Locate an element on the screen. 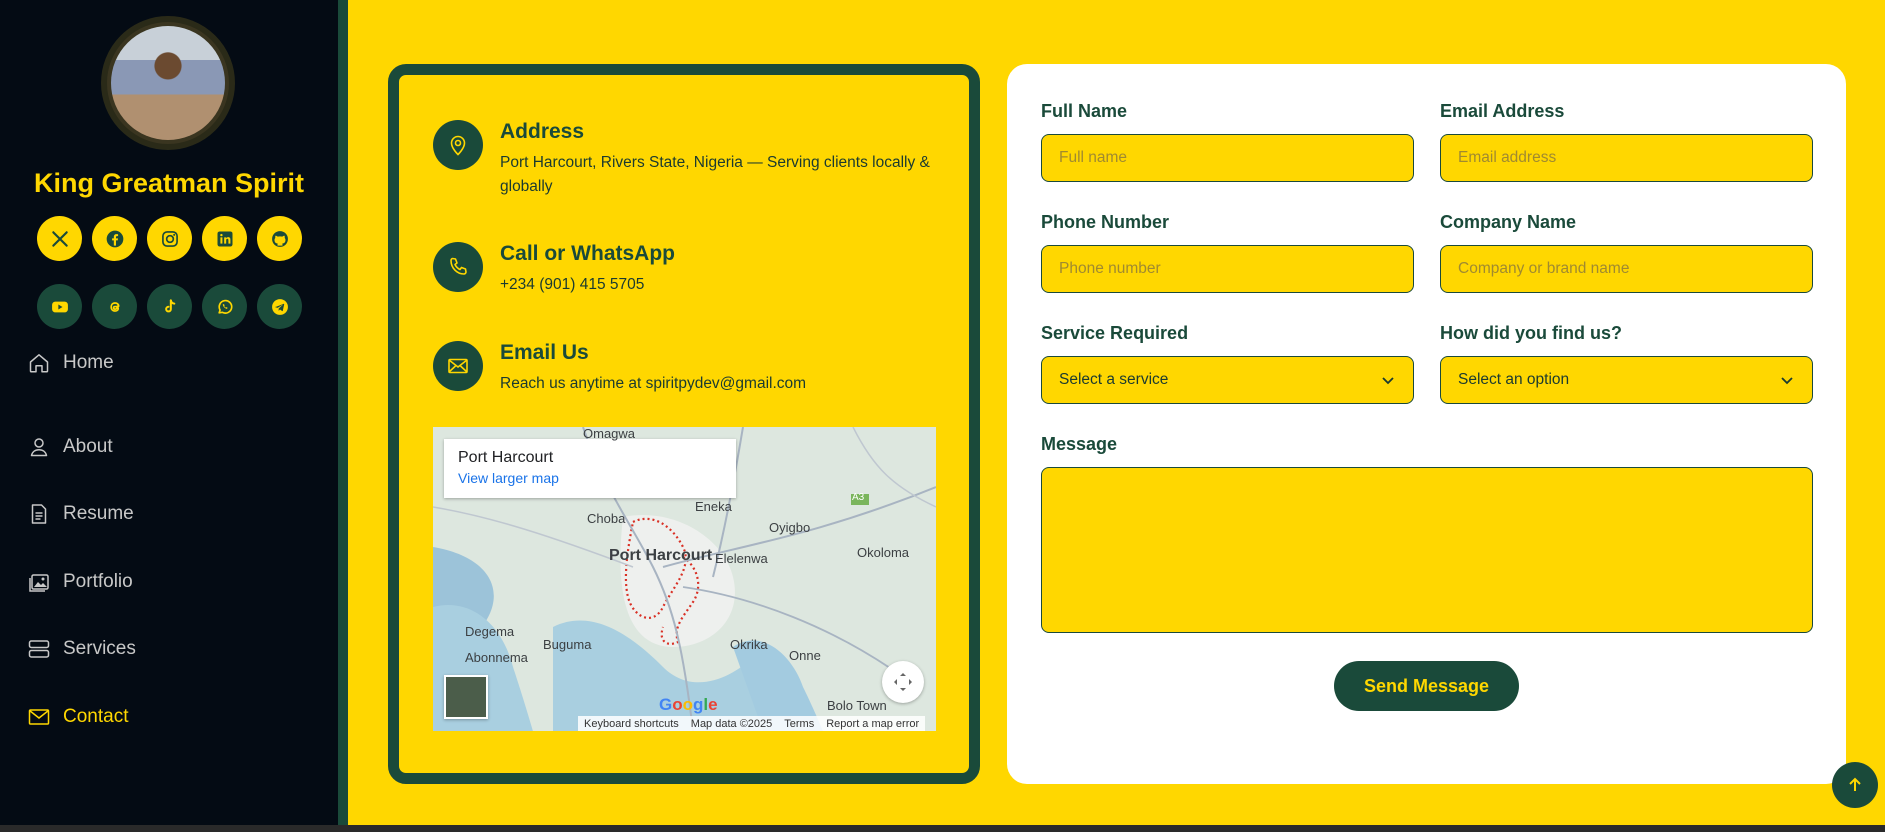 The width and height of the screenshot is (1885, 832). map-label: Okrika is located at coordinates (749, 644).